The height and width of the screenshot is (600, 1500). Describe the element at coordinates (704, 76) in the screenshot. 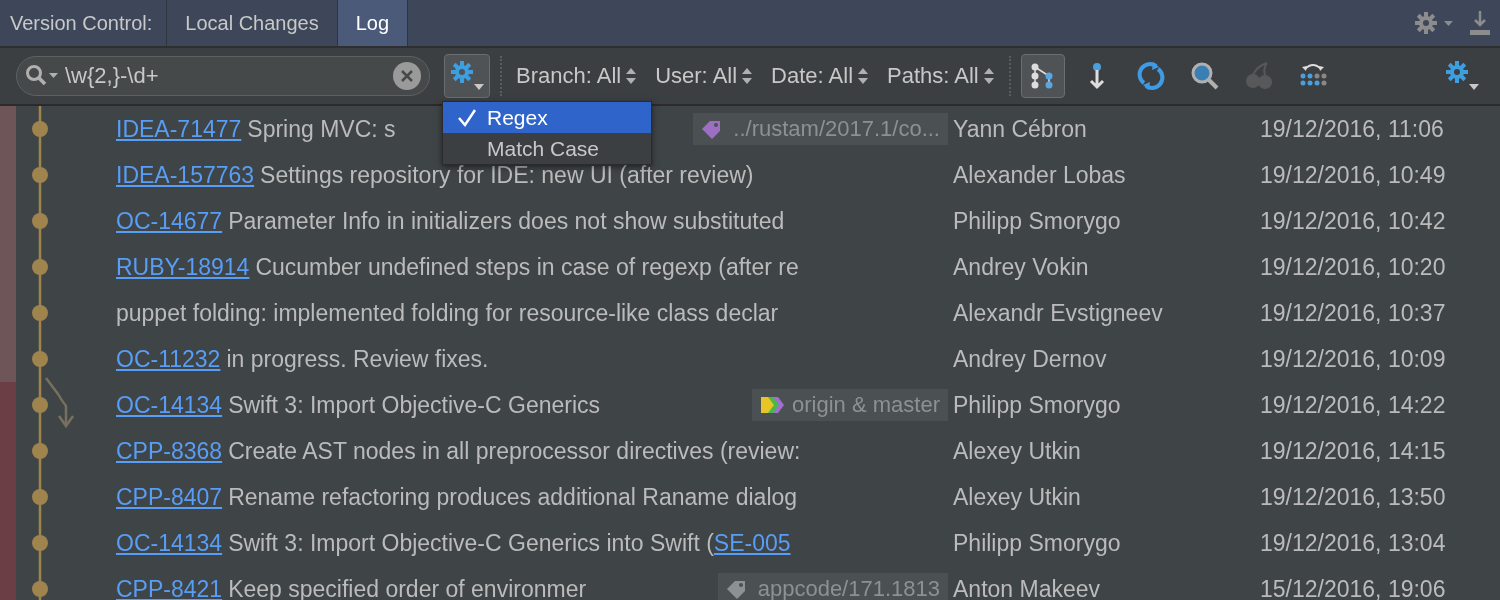

I see `filter-dropdown: User: All` at that location.